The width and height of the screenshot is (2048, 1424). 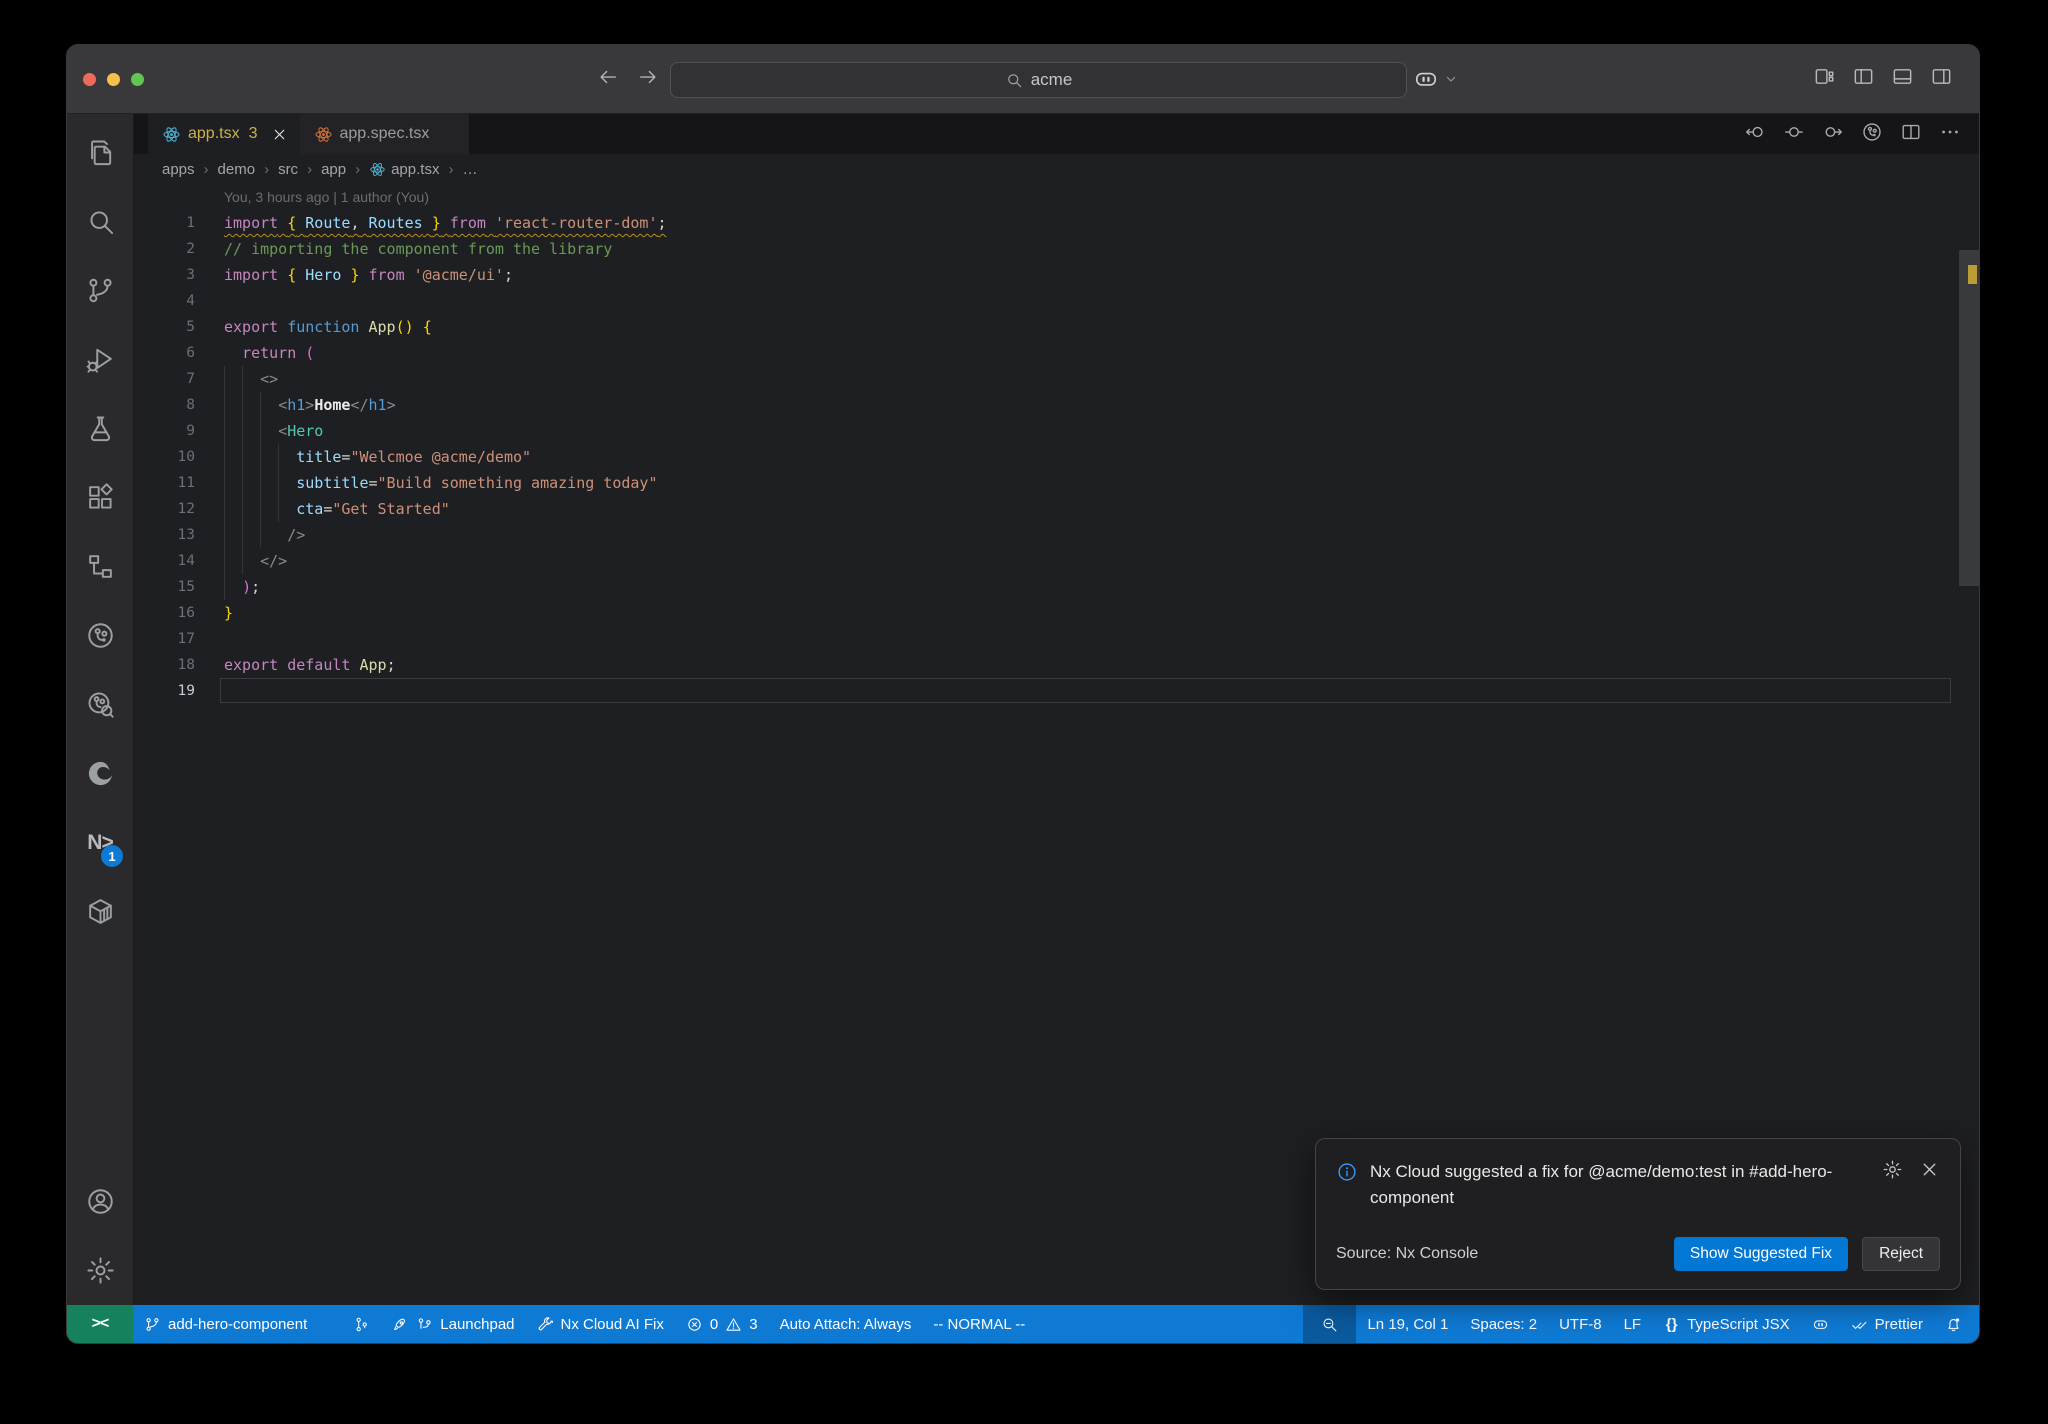 I want to click on line-number: 11, so click(x=164, y=483).